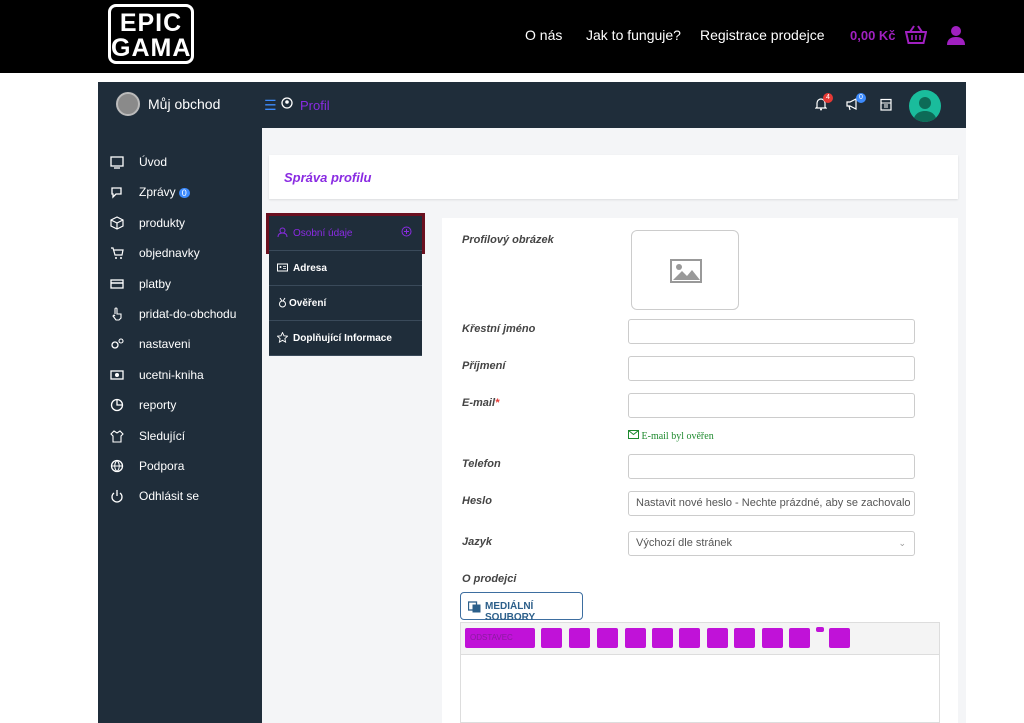  Describe the element at coordinates (345, 268) in the screenshot. I see `tab-address: Adresa` at that location.